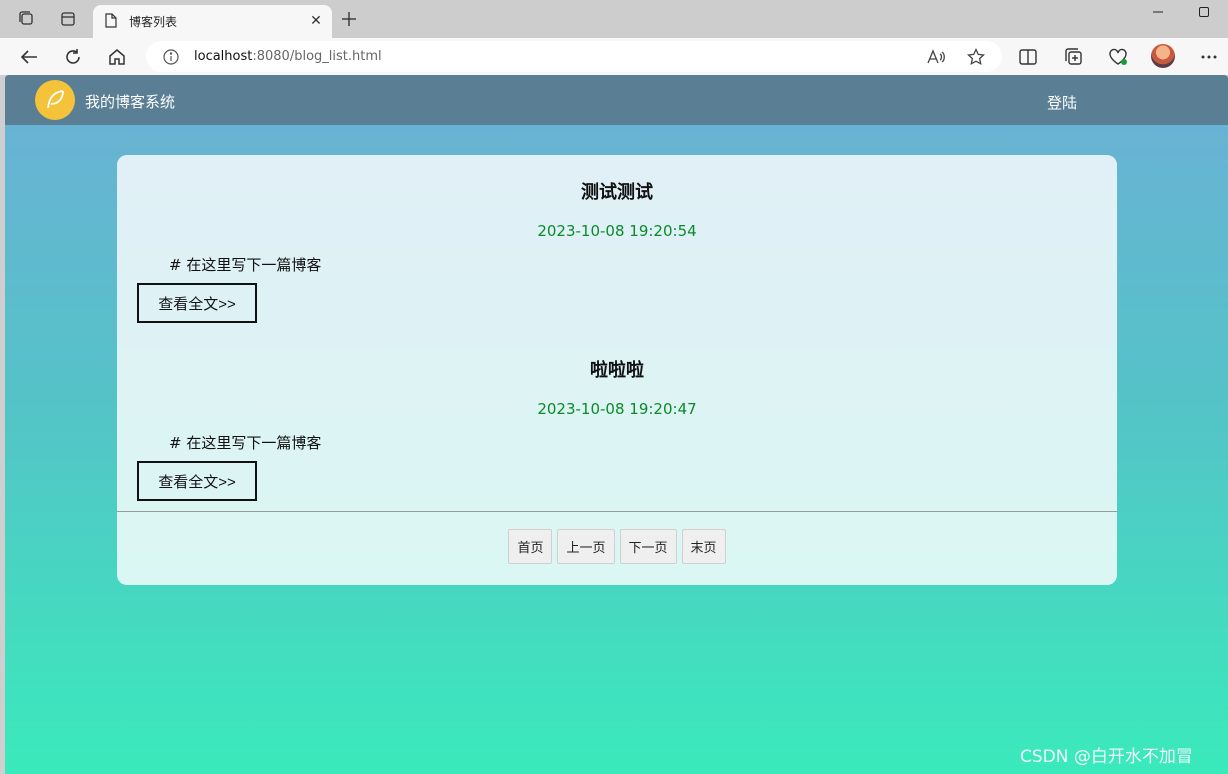 The width and height of the screenshot is (1228, 774). I want to click on divider, so click(617, 511).